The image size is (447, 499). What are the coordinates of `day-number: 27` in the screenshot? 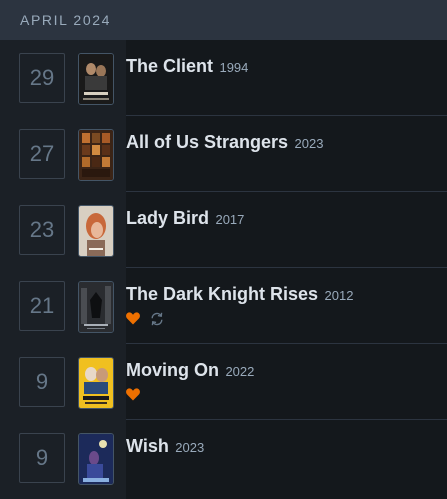 It's located at (42, 154).